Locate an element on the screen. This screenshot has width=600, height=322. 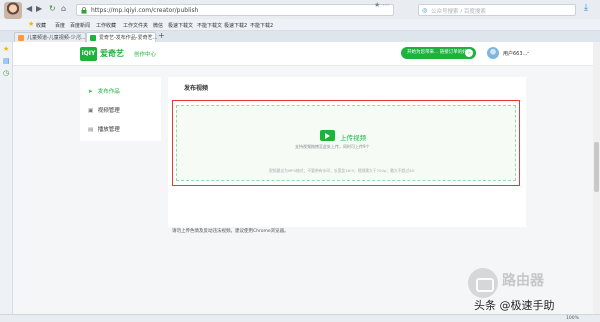
menu-item-video-manage: ▣ 视频管理 is located at coordinates (104, 110).